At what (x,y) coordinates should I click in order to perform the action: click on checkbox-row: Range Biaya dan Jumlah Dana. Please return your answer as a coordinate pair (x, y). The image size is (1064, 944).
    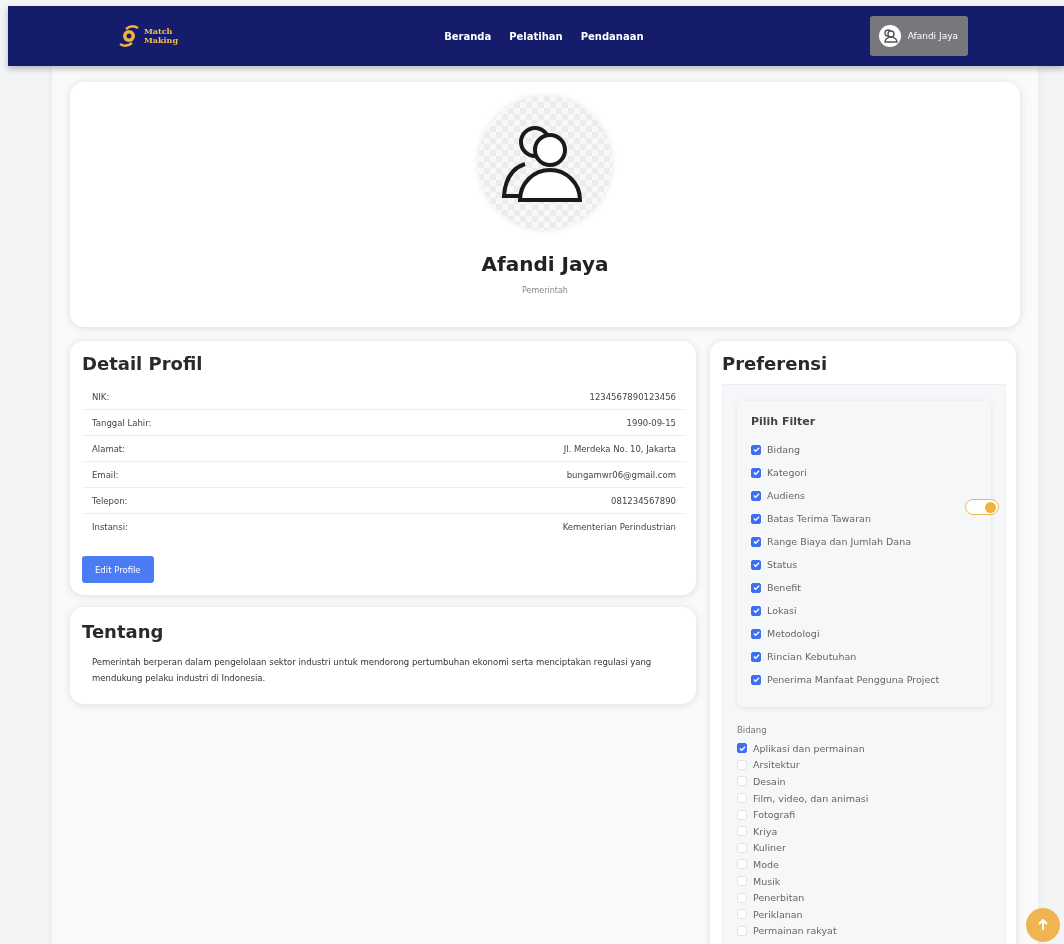
    Looking at the image, I should click on (864, 541).